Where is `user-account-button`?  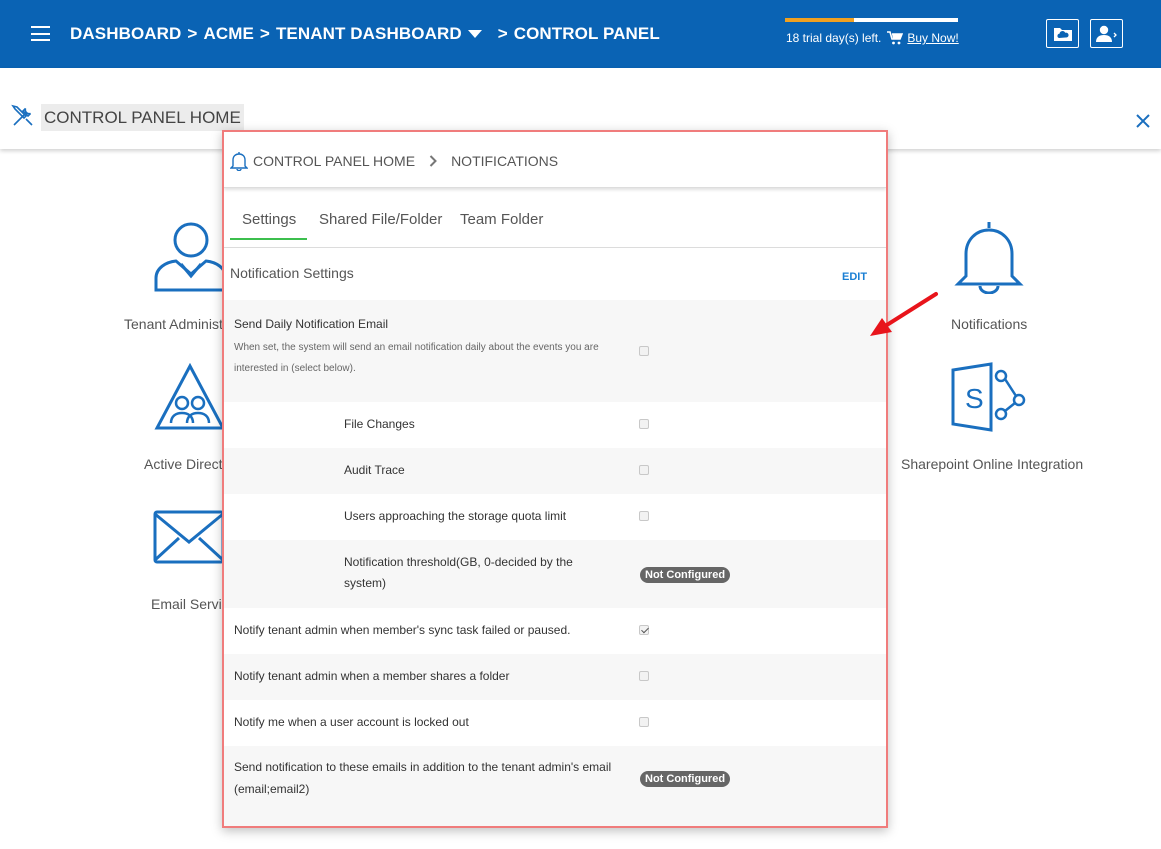 user-account-button is located at coordinates (1106, 33).